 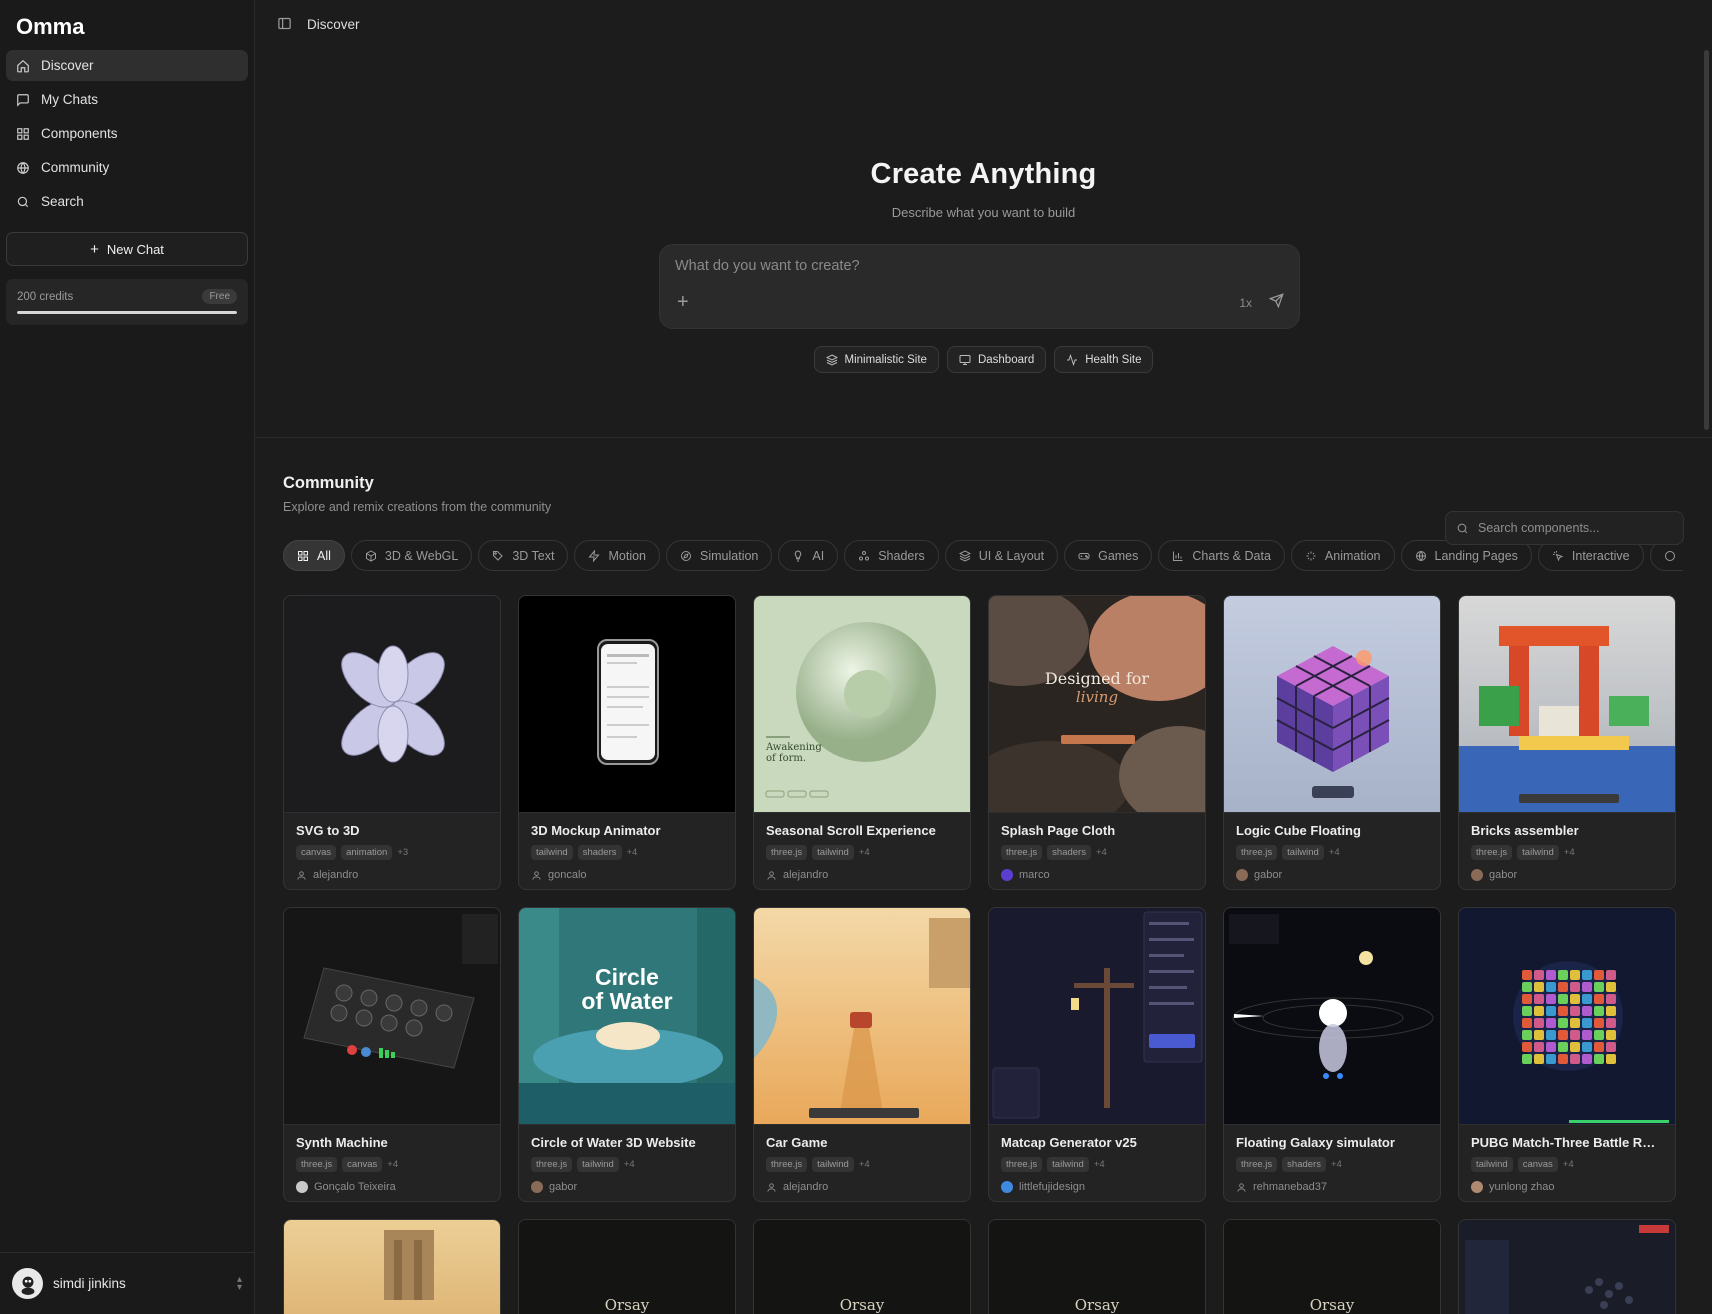 What do you see at coordinates (891, 555) in the screenshot?
I see `filter-shaders: Shaders` at bounding box center [891, 555].